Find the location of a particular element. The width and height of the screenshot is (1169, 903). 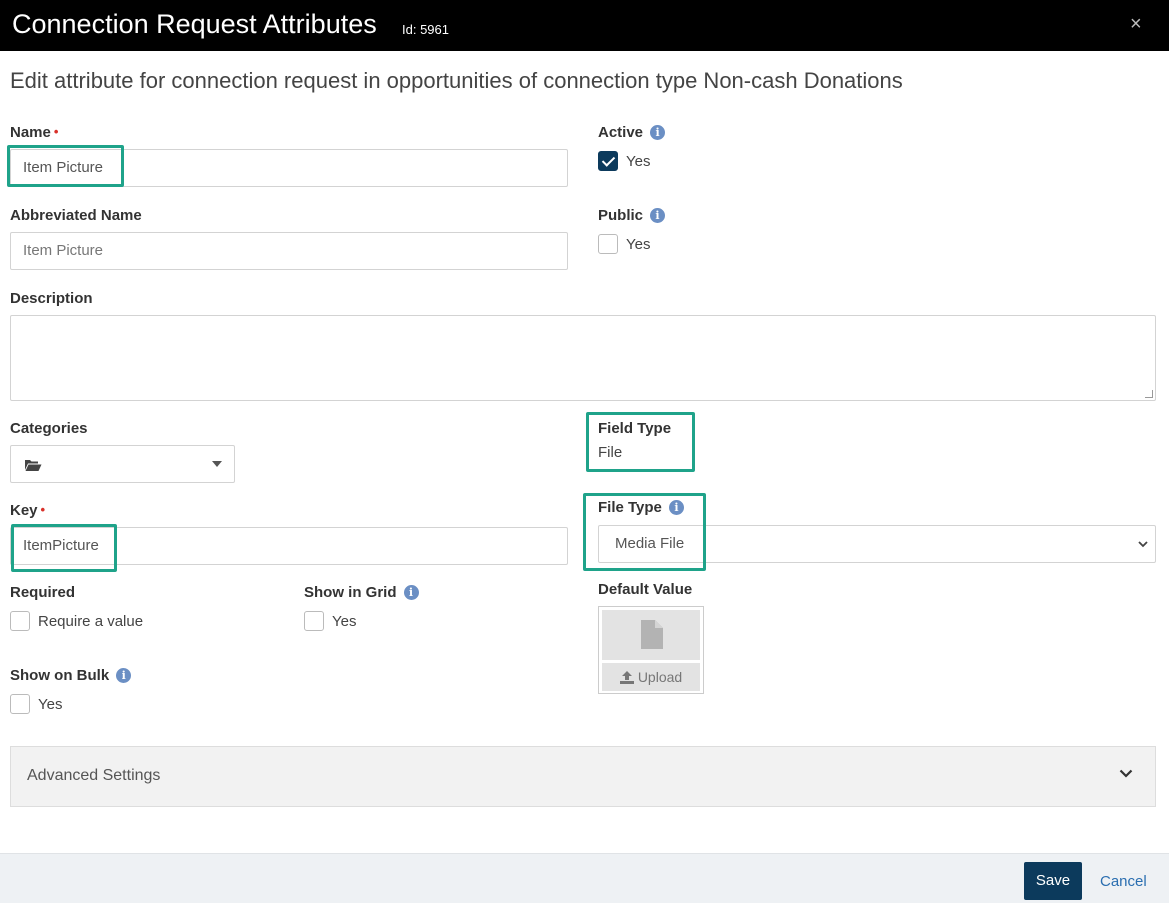

description-textarea is located at coordinates (583, 358).